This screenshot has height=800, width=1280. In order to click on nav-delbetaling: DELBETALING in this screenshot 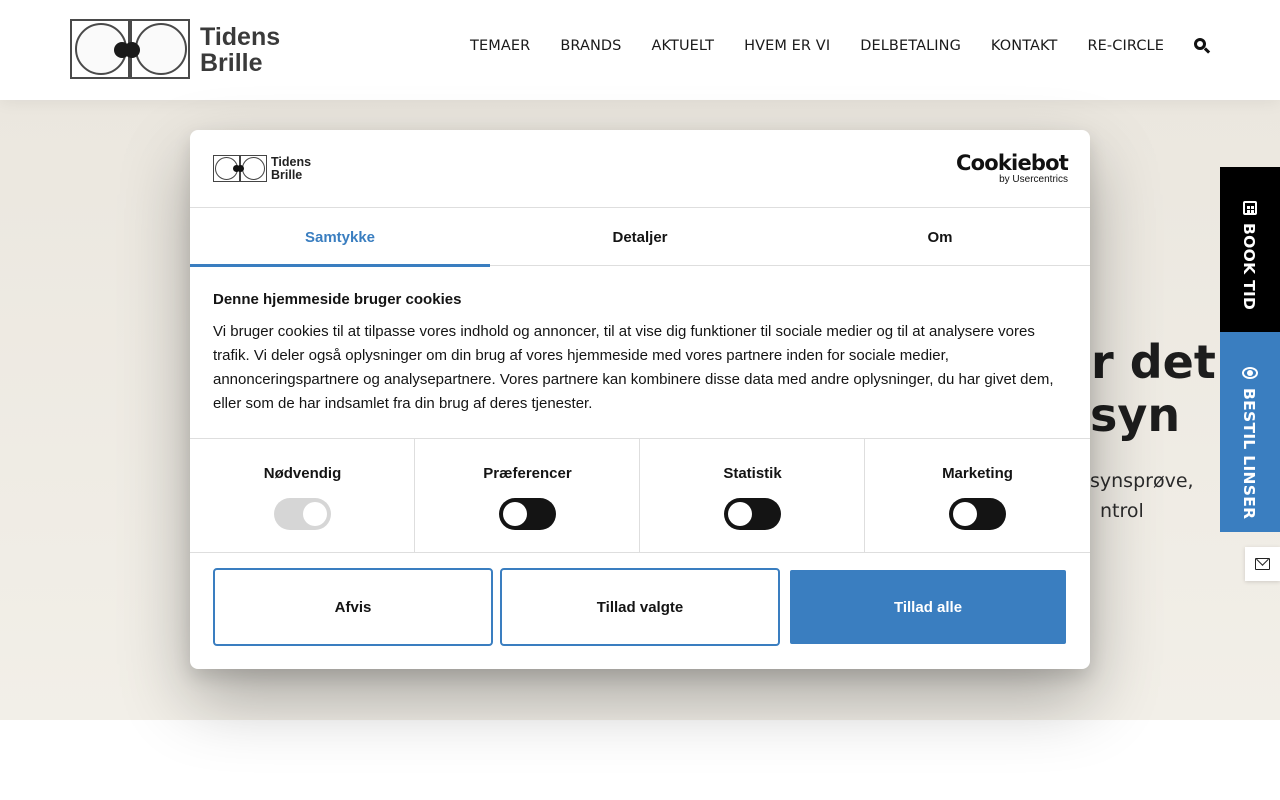, I will do `click(910, 46)`.